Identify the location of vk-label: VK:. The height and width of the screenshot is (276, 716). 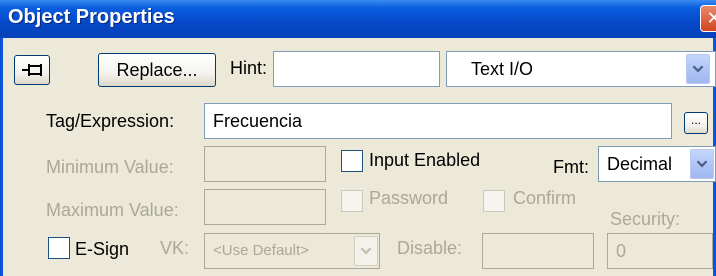
(175, 248).